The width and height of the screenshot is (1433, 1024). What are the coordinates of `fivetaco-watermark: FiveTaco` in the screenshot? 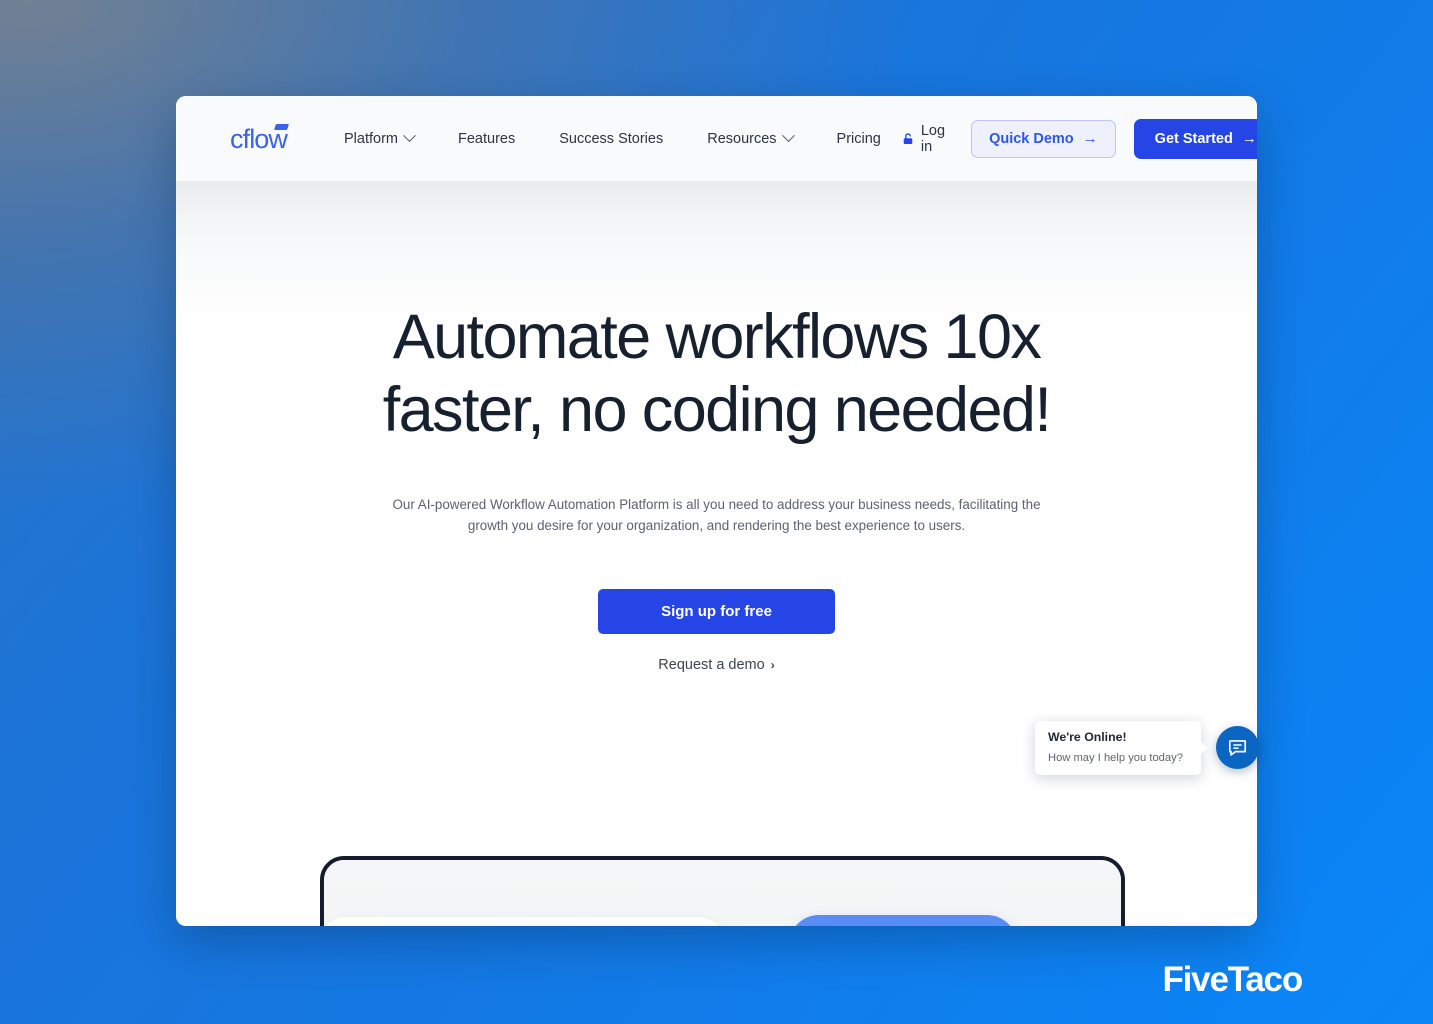 It's located at (1232, 979).